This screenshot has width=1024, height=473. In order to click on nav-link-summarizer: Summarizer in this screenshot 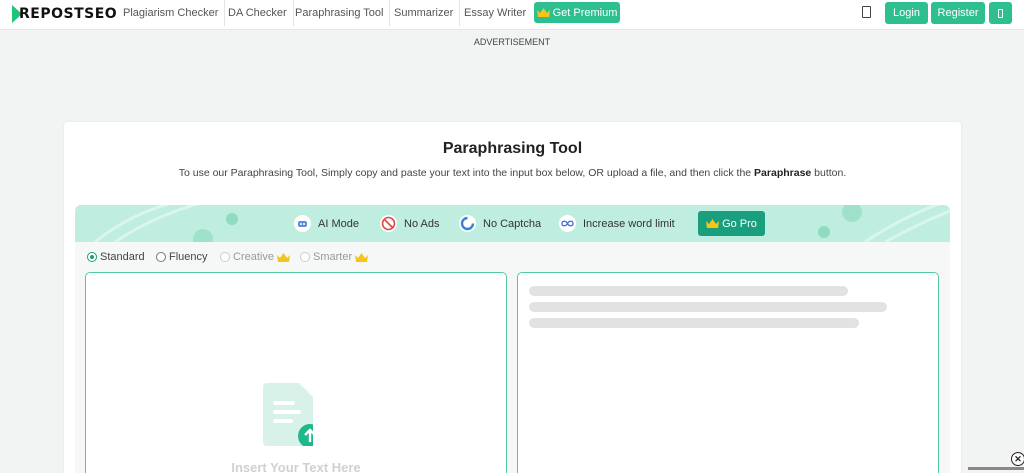, I will do `click(427, 13)`.